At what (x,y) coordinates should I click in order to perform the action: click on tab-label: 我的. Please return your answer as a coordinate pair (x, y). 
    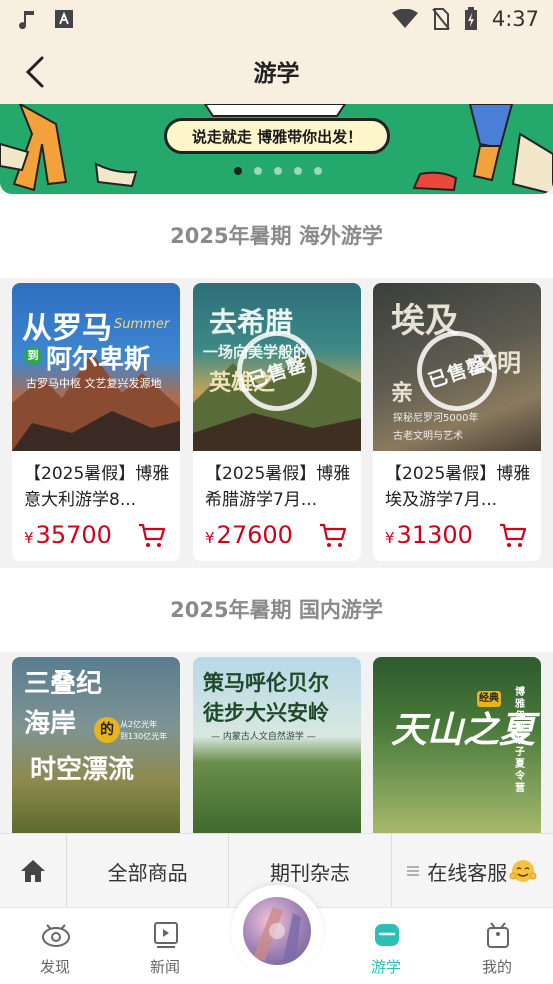
    Looking at the image, I should click on (496, 967).